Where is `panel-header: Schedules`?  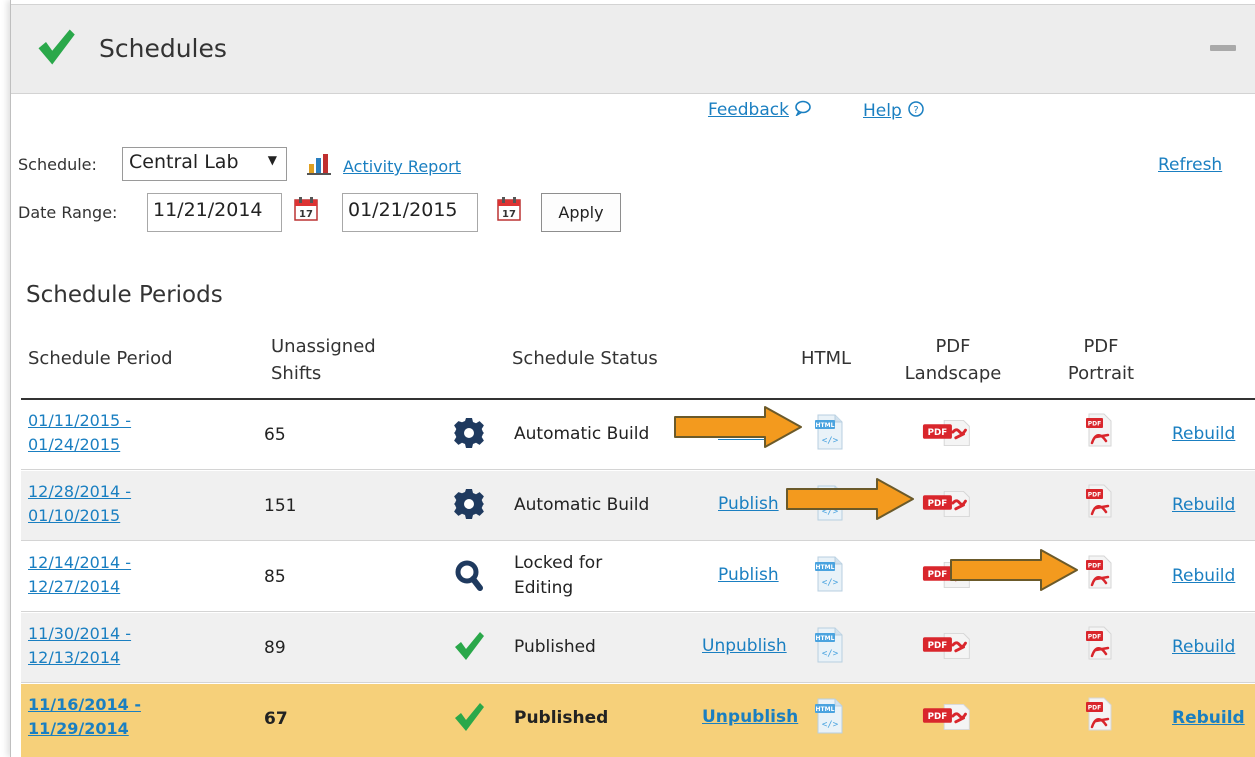 panel-header: Schedules is located at coordinates (633, 49).